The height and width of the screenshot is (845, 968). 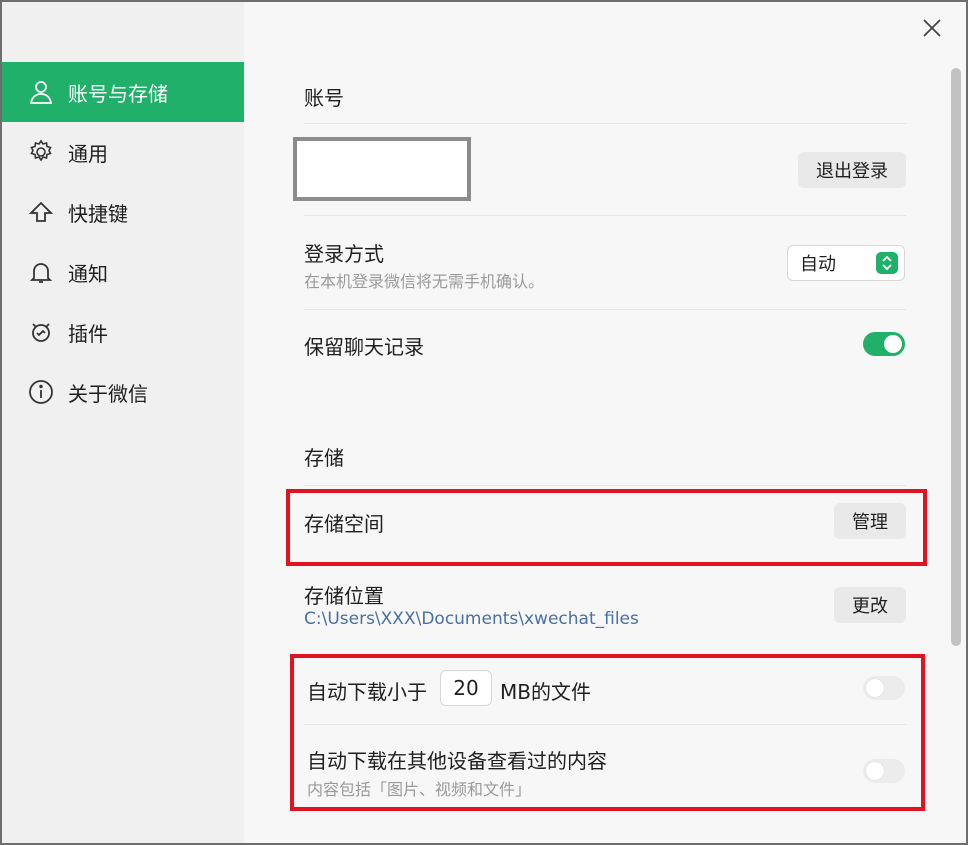 What do you see at coordinates (870, 605) in the screenshot?
I see `change-location-button: 更改` at bounding box center [870, 605].